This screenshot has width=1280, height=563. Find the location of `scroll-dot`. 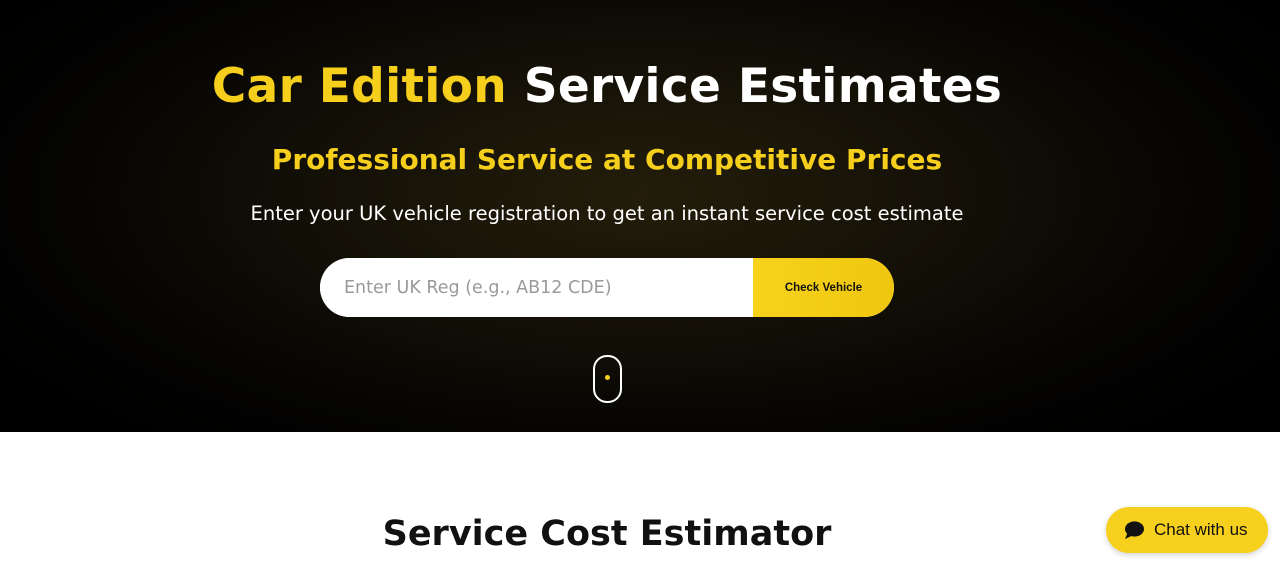

scroll-dot is located at coordinates (607, 377).